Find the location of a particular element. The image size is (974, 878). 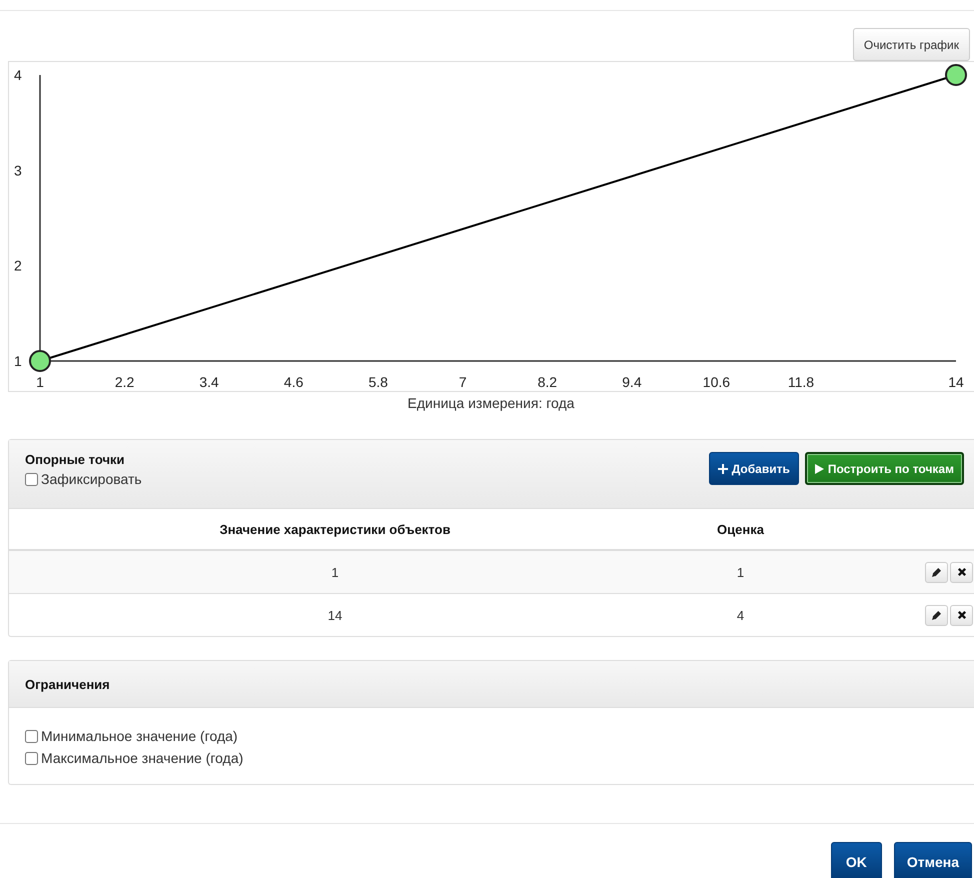

clear-chart-button: Очистить график is located at coordinates (911, 44).